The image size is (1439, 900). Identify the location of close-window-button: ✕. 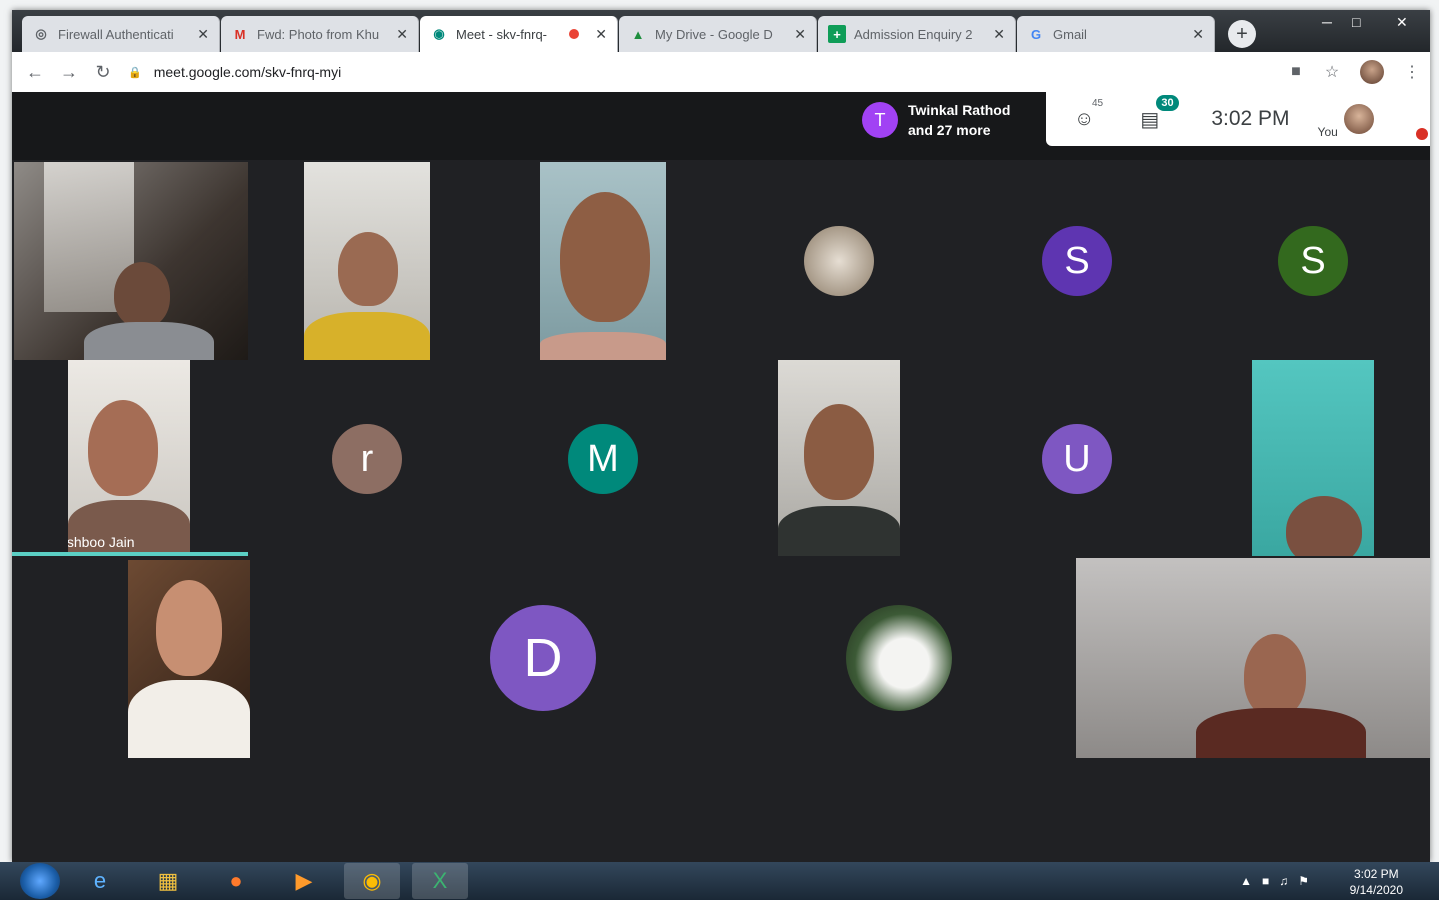
(1402, 22).